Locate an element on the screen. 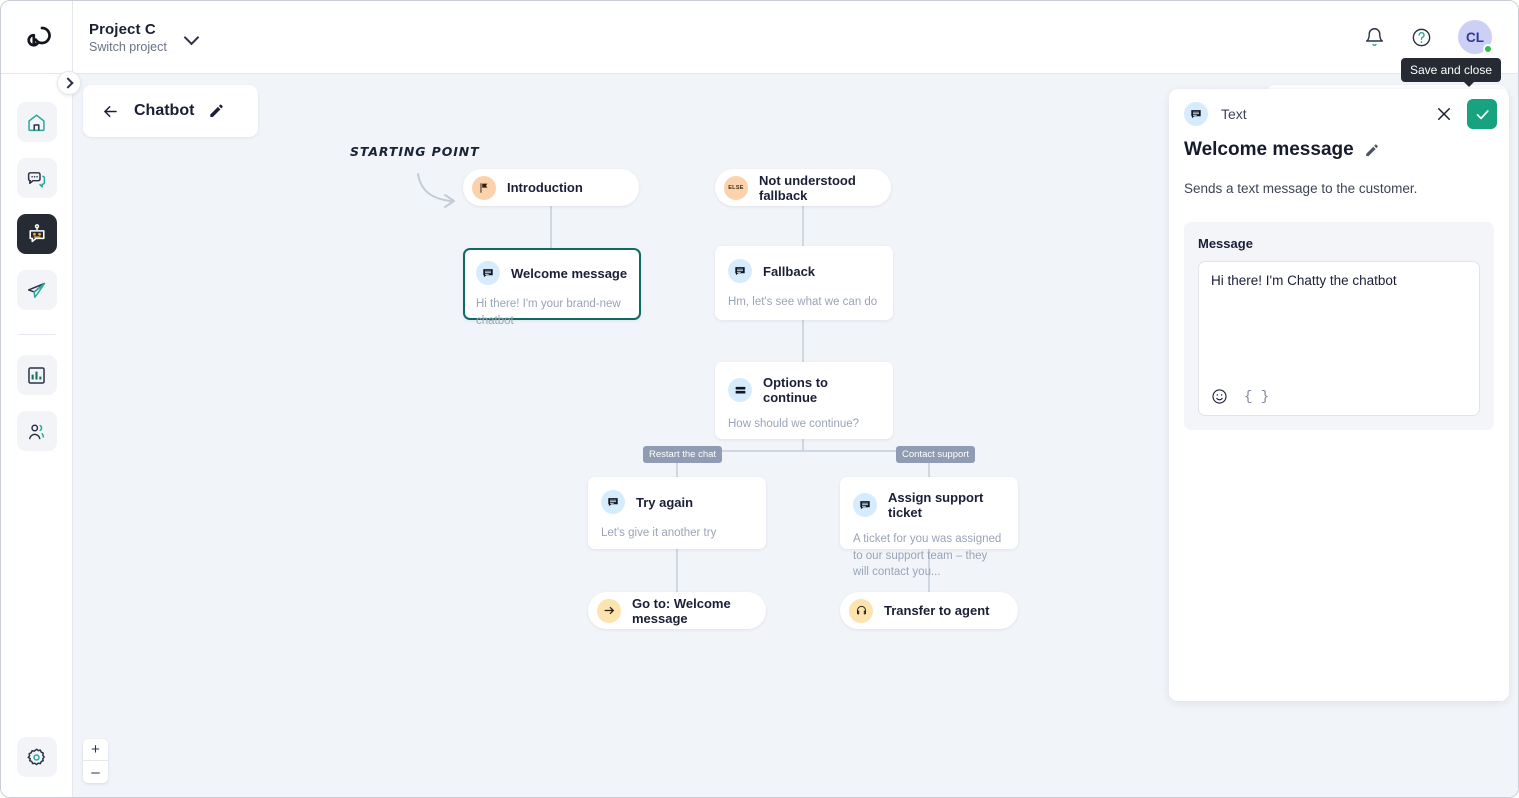  brand-logo-icon is located at coordinates (37, 37).